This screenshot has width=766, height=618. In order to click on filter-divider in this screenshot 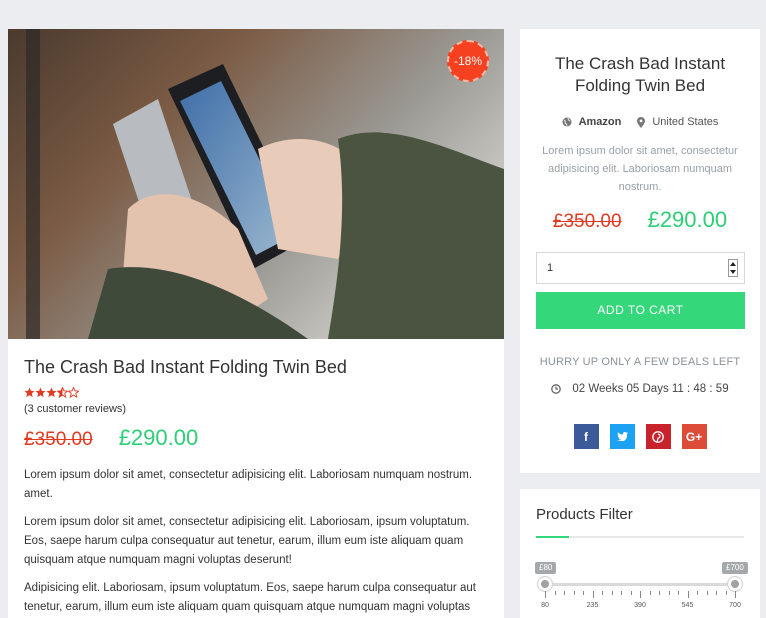, I will do `click(640, 537)`.